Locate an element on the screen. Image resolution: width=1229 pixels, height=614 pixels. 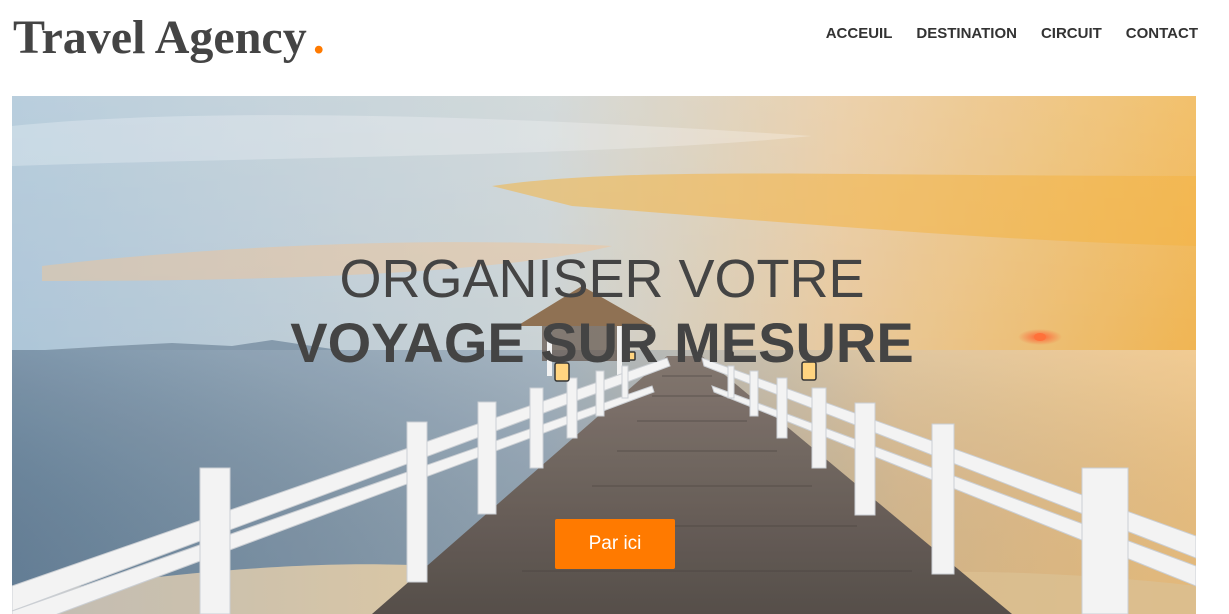
hero-headline-line1: ORGANISER VOTRE is located at coordinates (602, 279).